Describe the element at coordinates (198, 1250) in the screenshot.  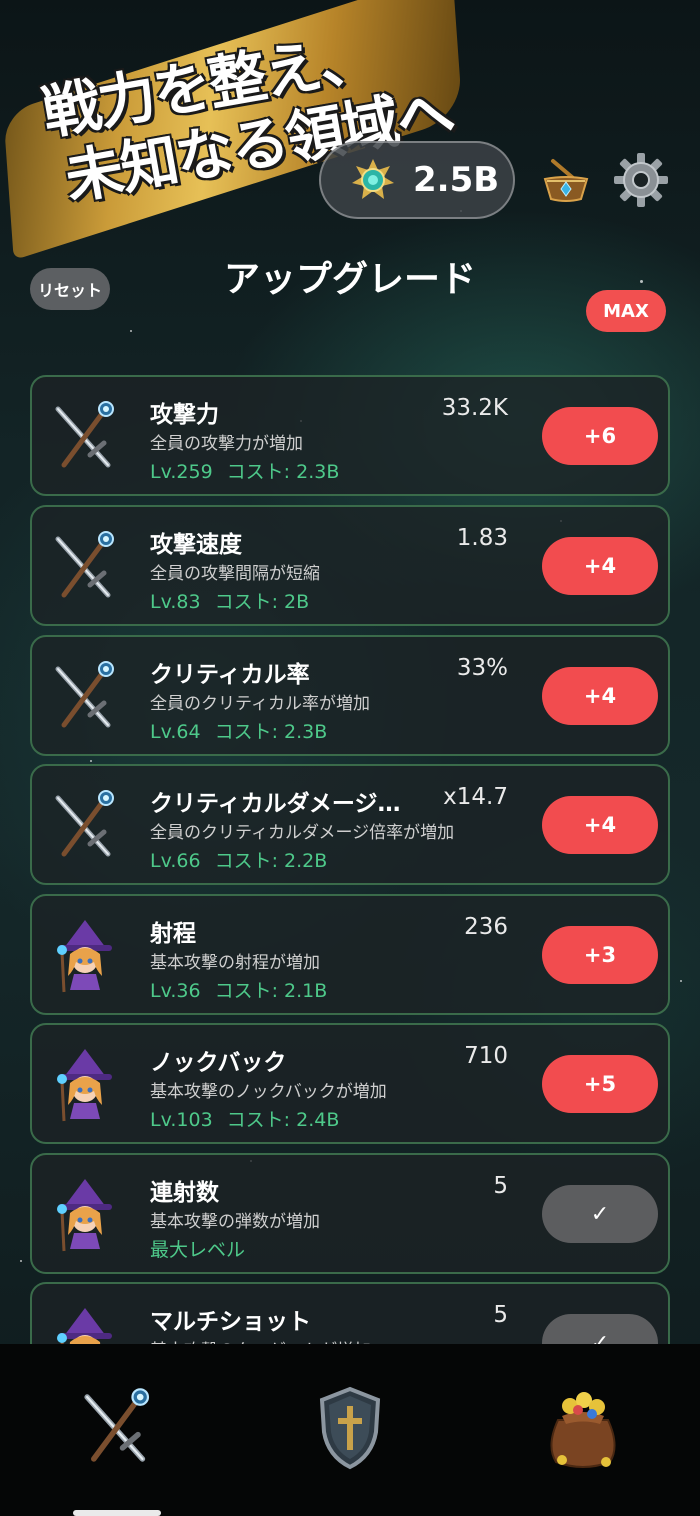
I see `upgrade-level-cost: 最大レベル` at that location.